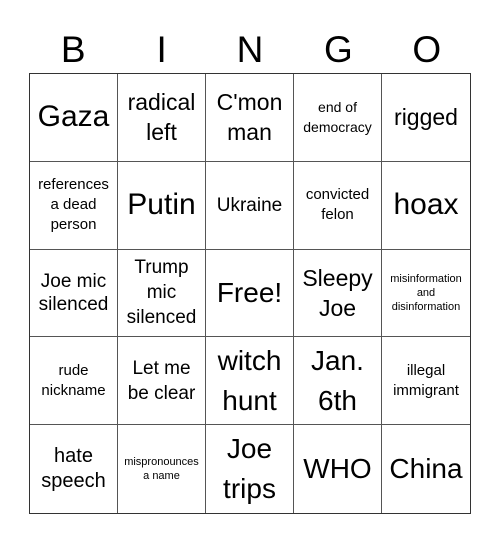 This screenshot has height=544, width=500. I want to click on bingo-header: B I N G O, so click(250, 50).